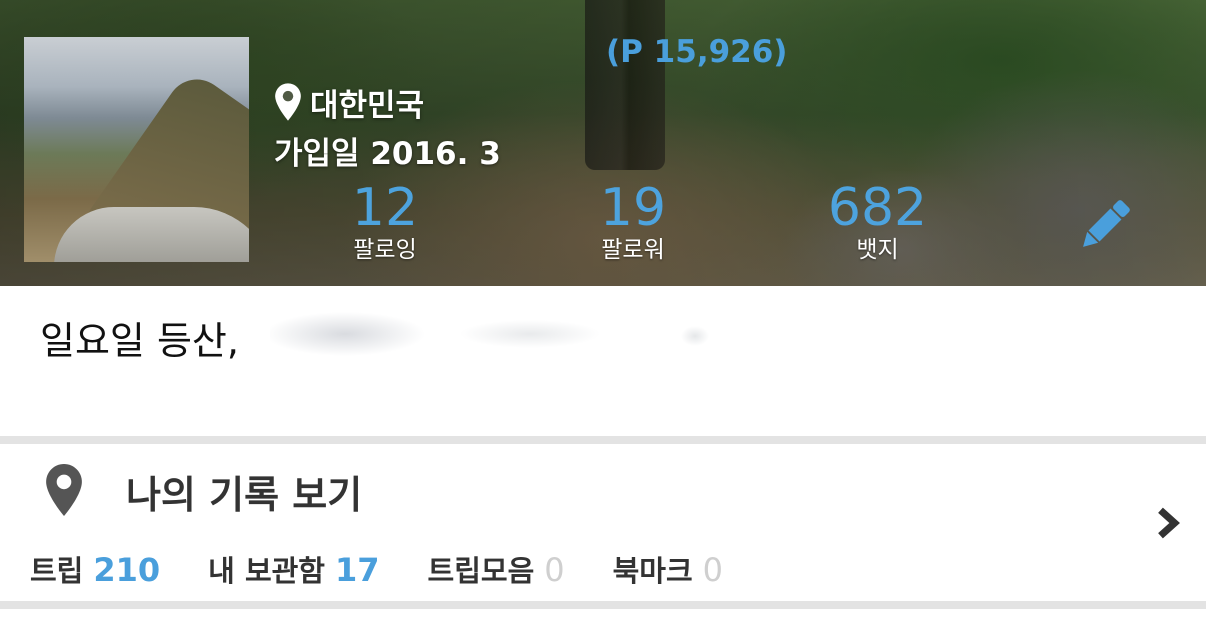 This screenshot has height=638, width=1206. I want to click on badges-stat: 682 뱃지, so click(877, 222).